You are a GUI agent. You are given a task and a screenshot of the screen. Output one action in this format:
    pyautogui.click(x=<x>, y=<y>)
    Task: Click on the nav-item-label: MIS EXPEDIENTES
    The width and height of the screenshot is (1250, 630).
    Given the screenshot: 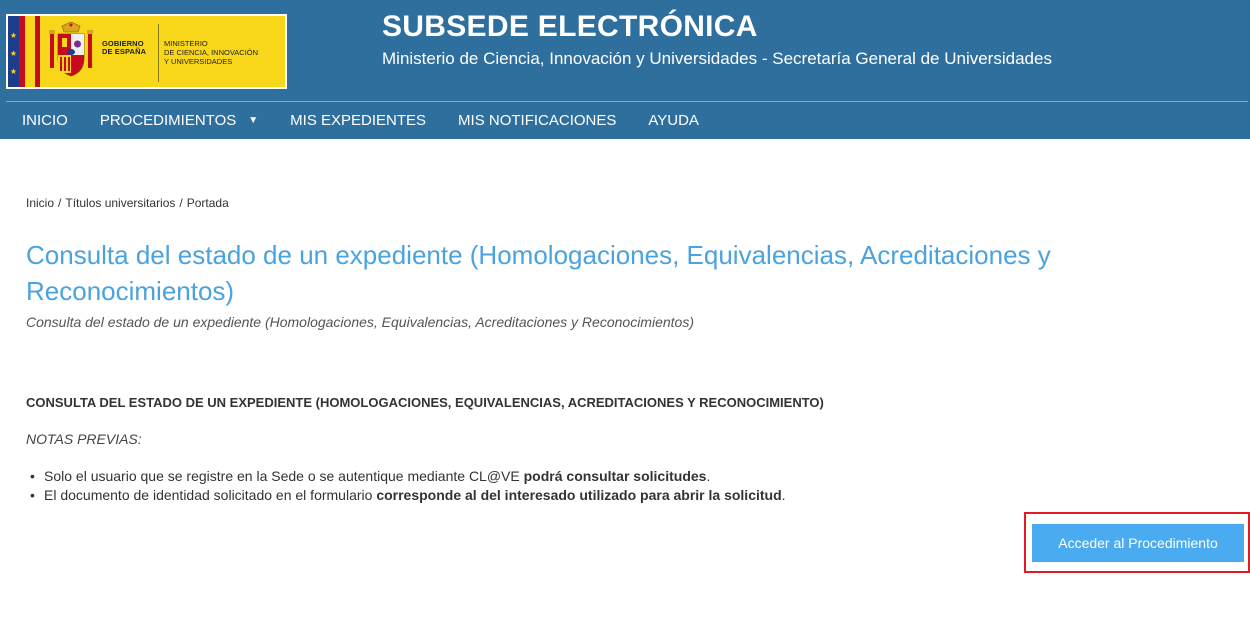 What is the action you would take?
    pyautogui.click(x=358, y=120)
    